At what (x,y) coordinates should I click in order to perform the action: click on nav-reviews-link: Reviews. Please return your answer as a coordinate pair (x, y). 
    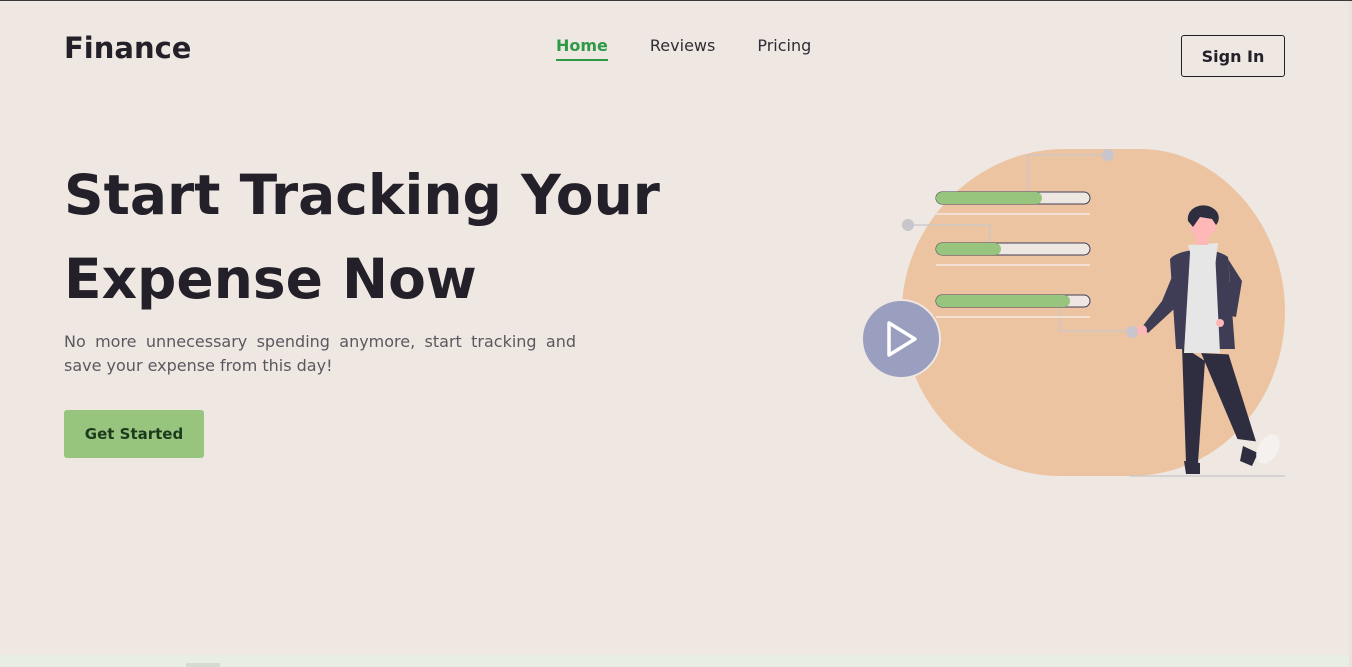
    Looking at the image, I should click on (682, 48).